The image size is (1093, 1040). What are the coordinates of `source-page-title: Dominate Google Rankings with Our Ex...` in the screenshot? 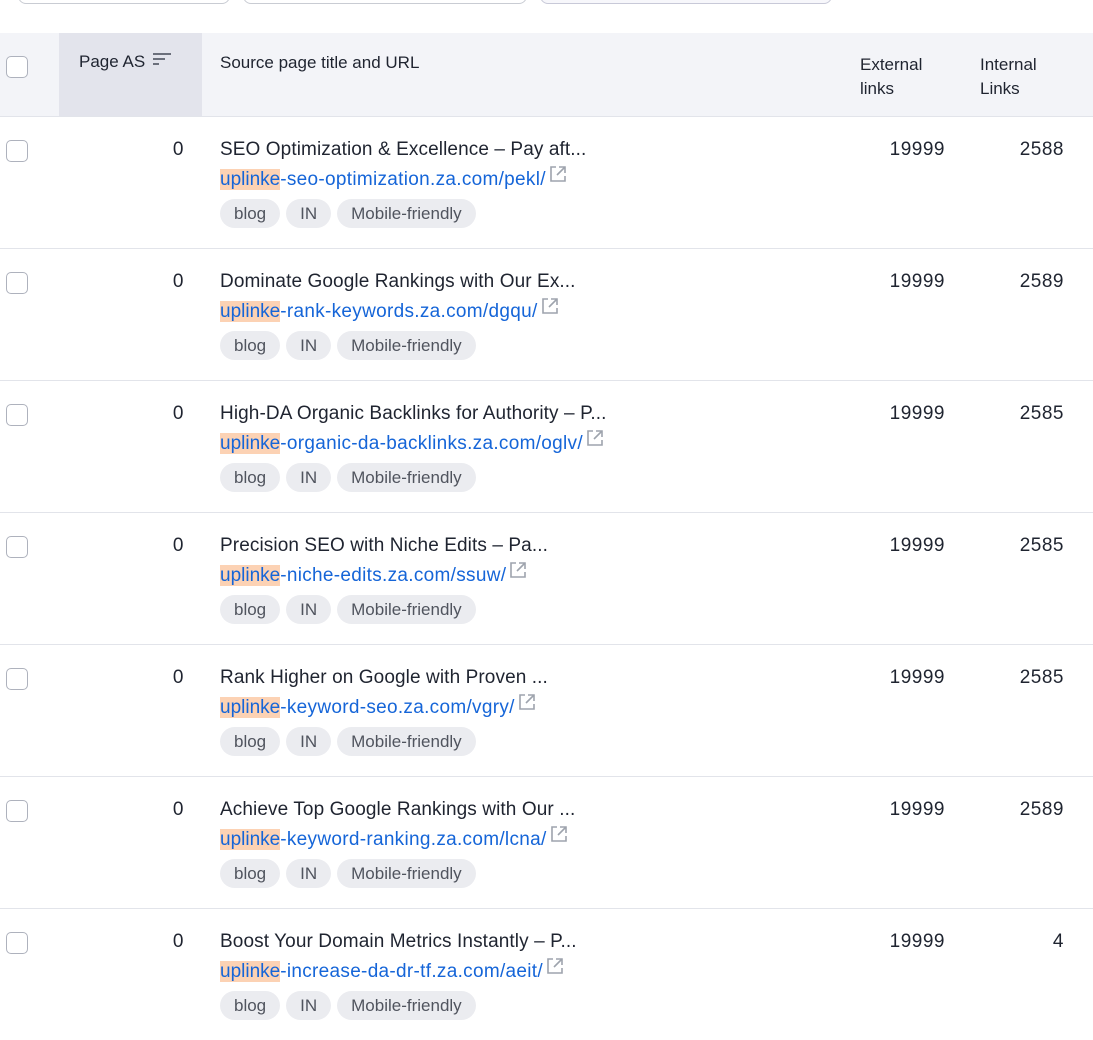 It's located at (398, 281).